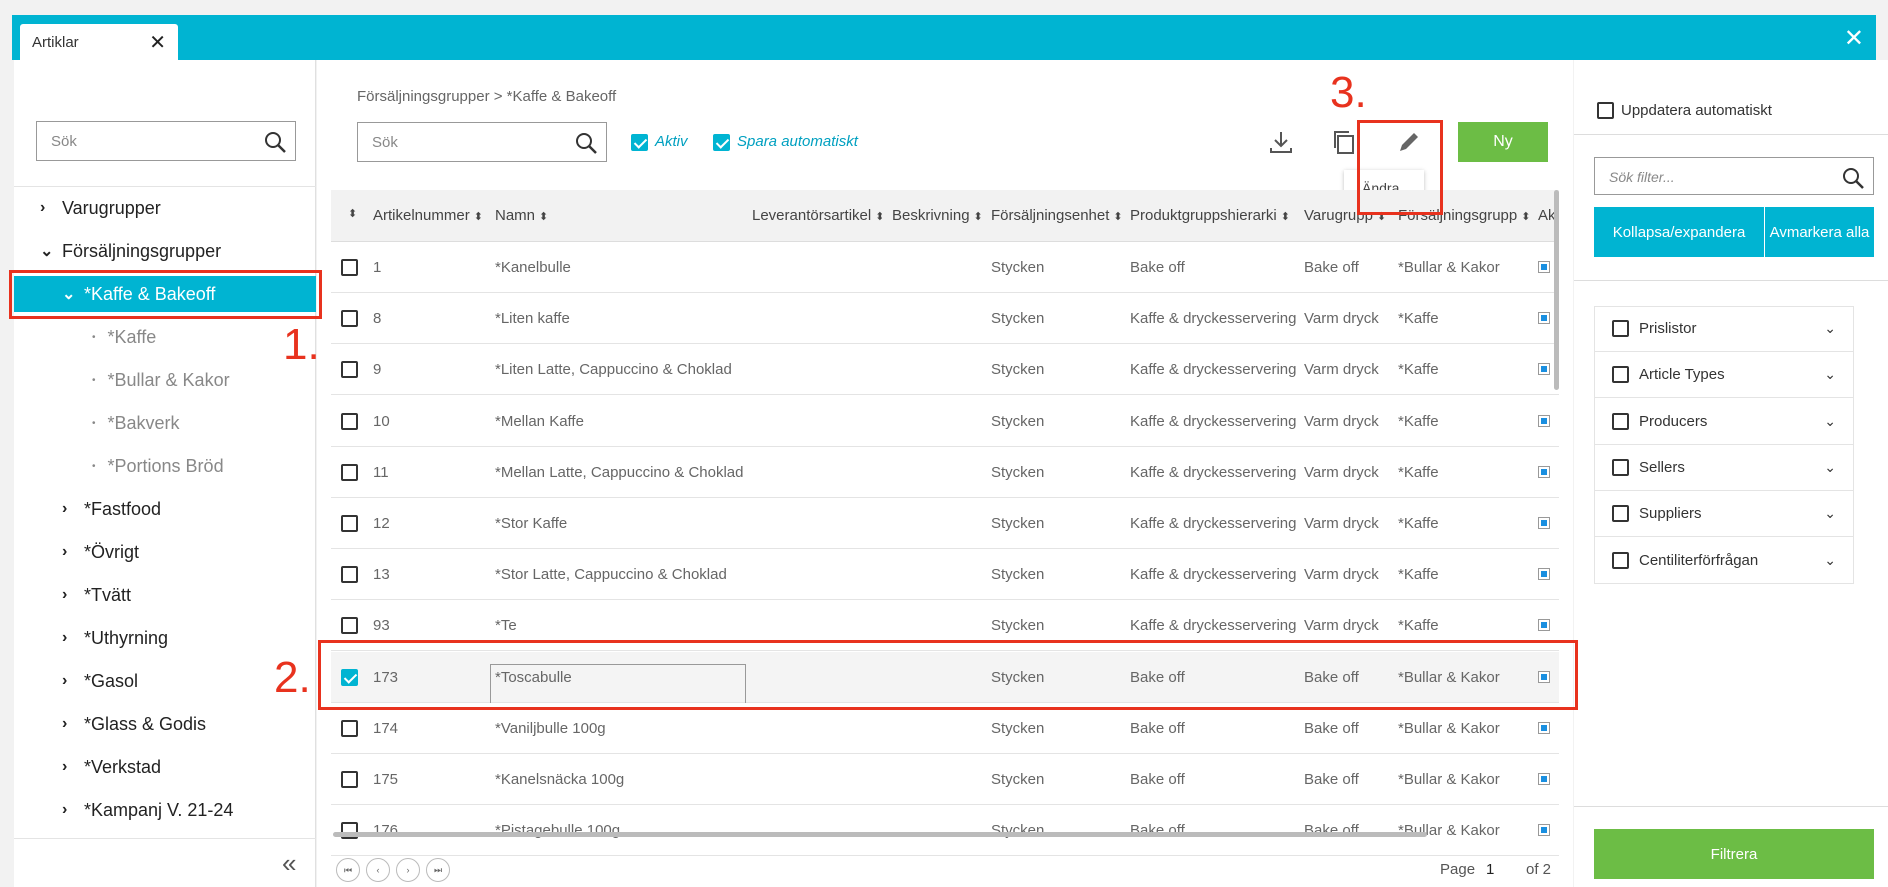  What do you see at coordinates (506, 625) in the screenshot?
I see `cell-name: *Te` at bounding box center [506, 625].